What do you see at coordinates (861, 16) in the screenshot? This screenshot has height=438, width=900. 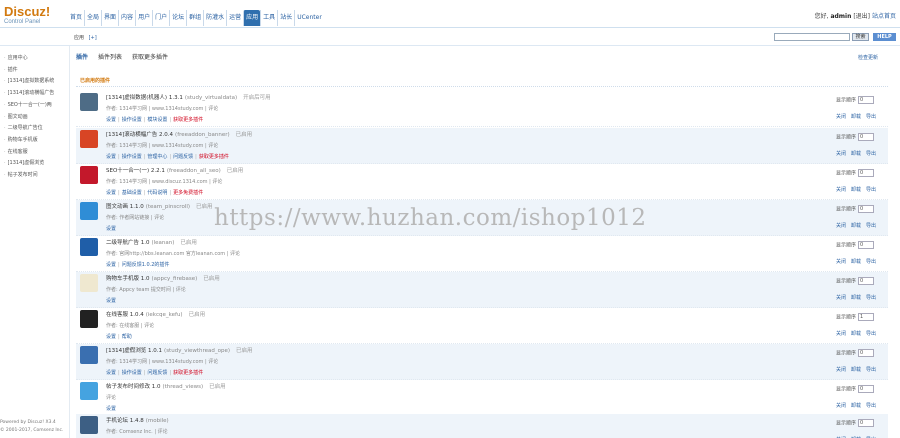 I see `logout-link: [退出]` at bounding box center [861, 16].